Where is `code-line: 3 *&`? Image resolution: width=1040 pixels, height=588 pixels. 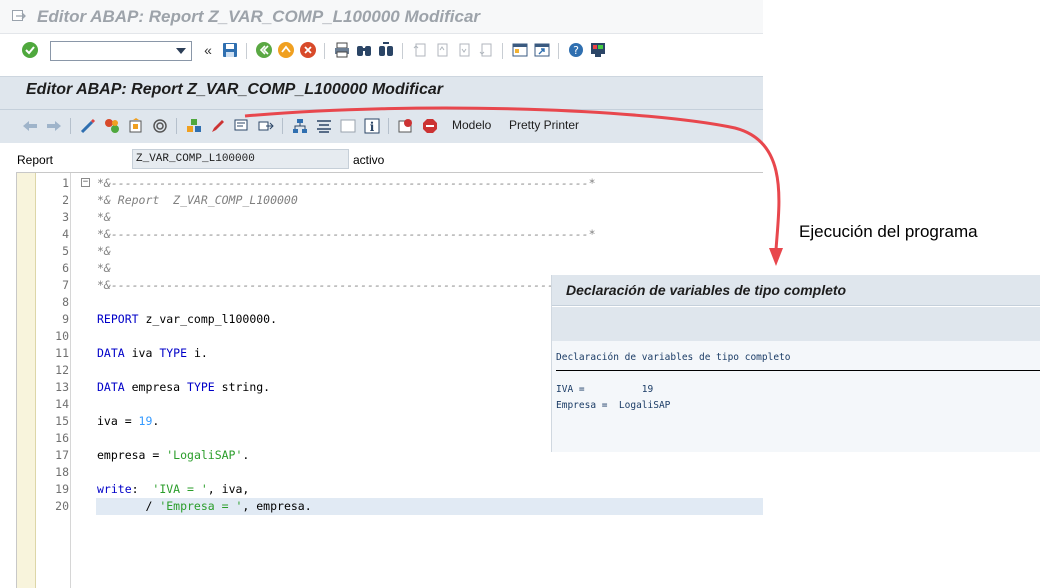
code-line: 3 *& is located at coordinates (390, 217).